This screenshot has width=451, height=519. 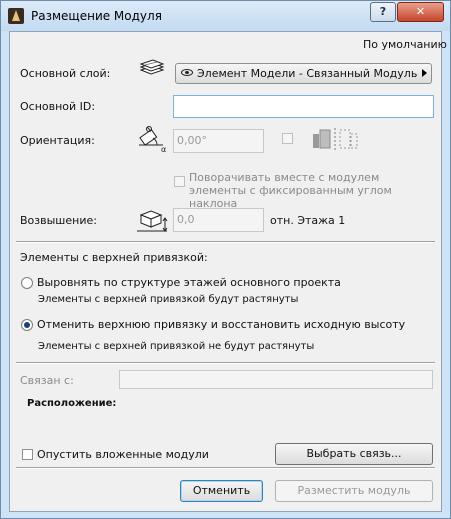 I want to click on eye-icon, so click(x=187, y=72).